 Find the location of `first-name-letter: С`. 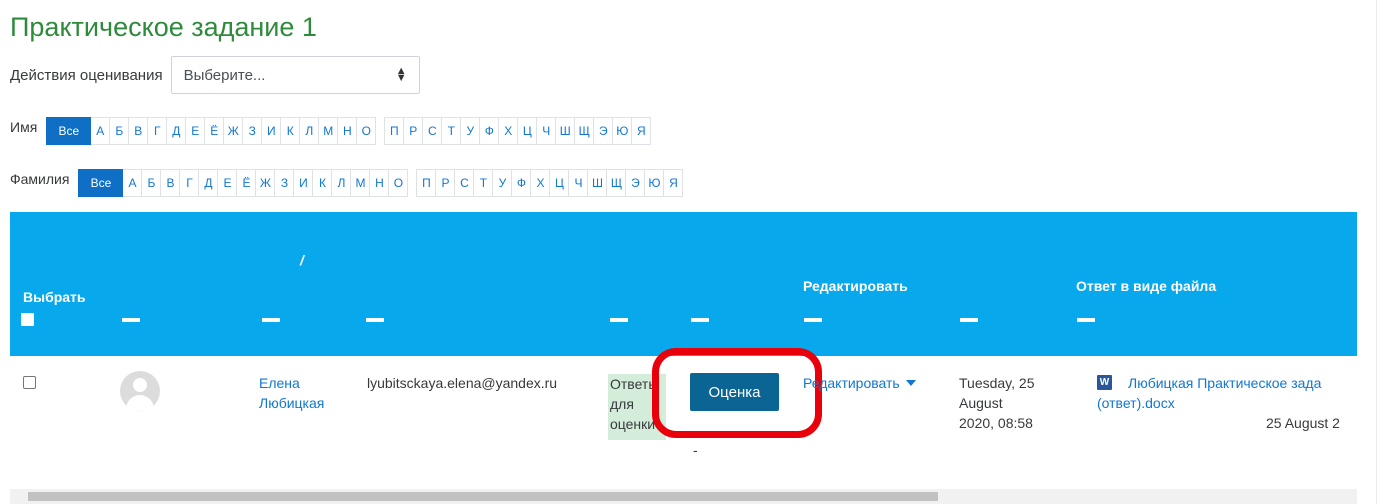

first-name-letter: С is located at coordinates (432, 131).